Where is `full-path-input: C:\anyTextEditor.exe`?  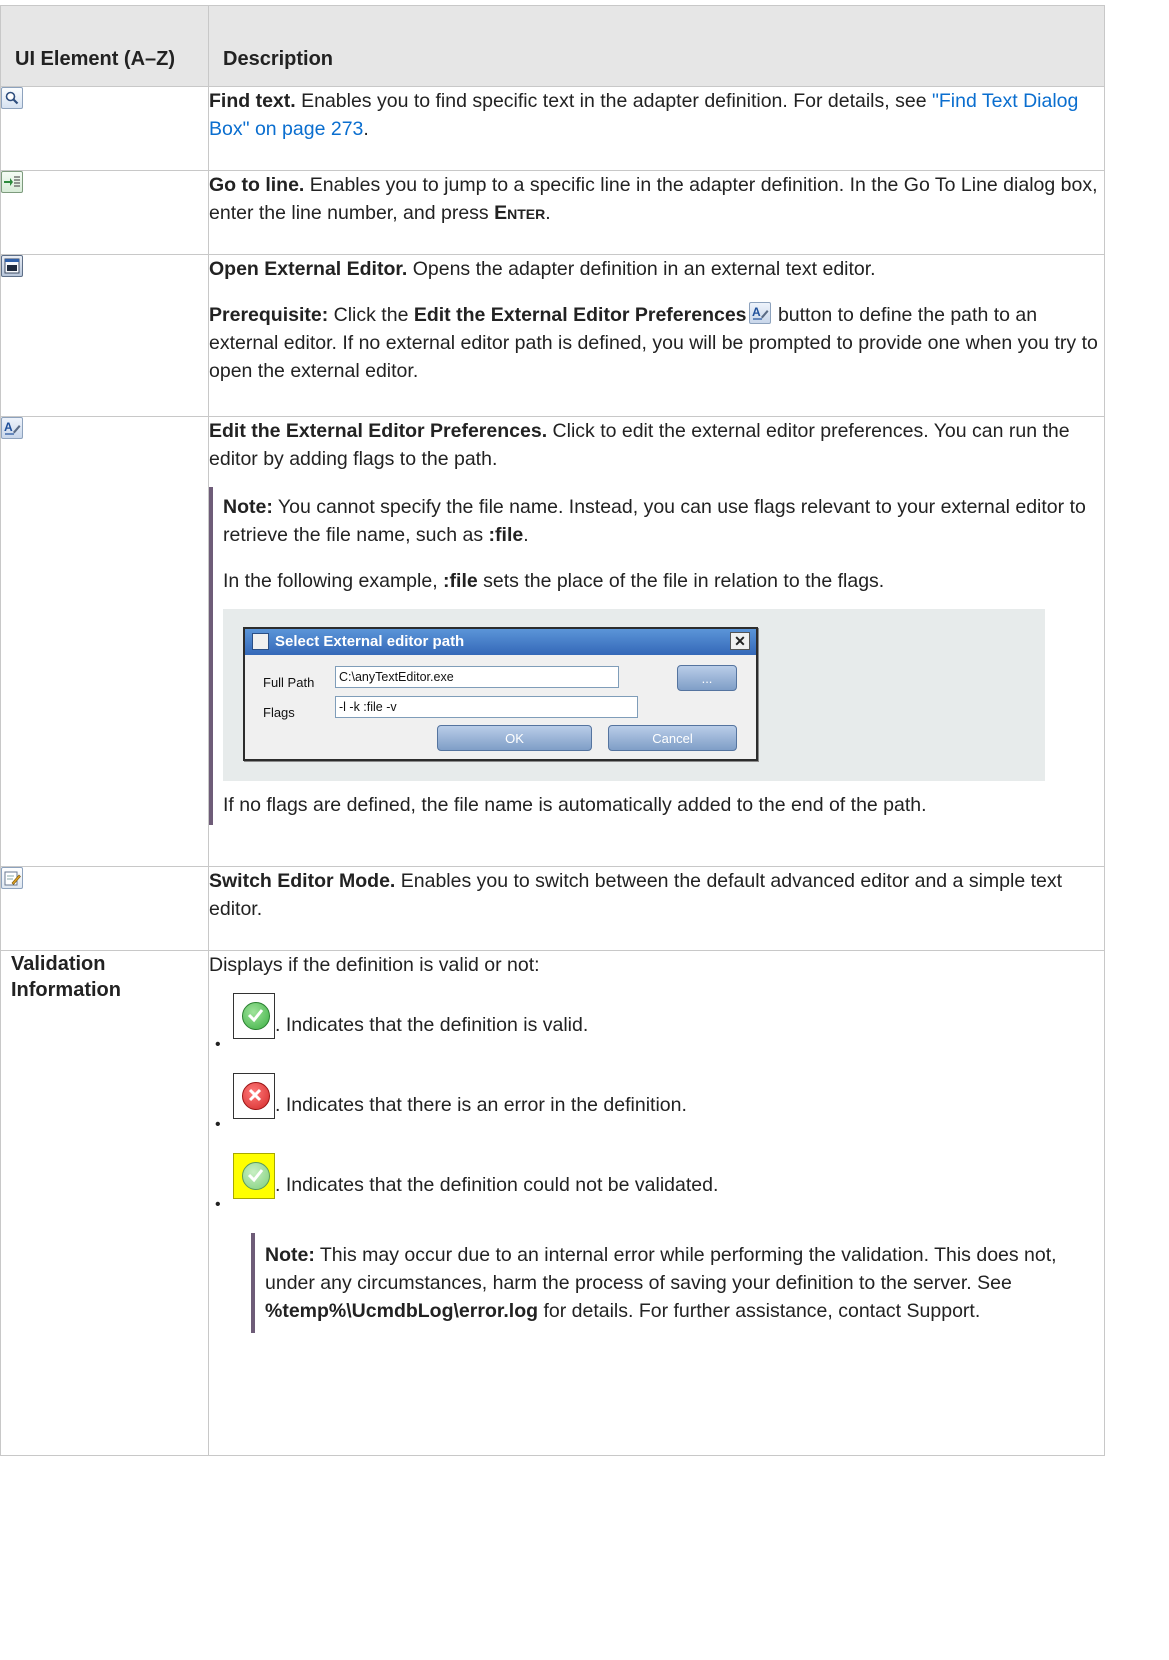 full-path-input: C:\anyTextEditor.exe is located at coordinates (477, 677).